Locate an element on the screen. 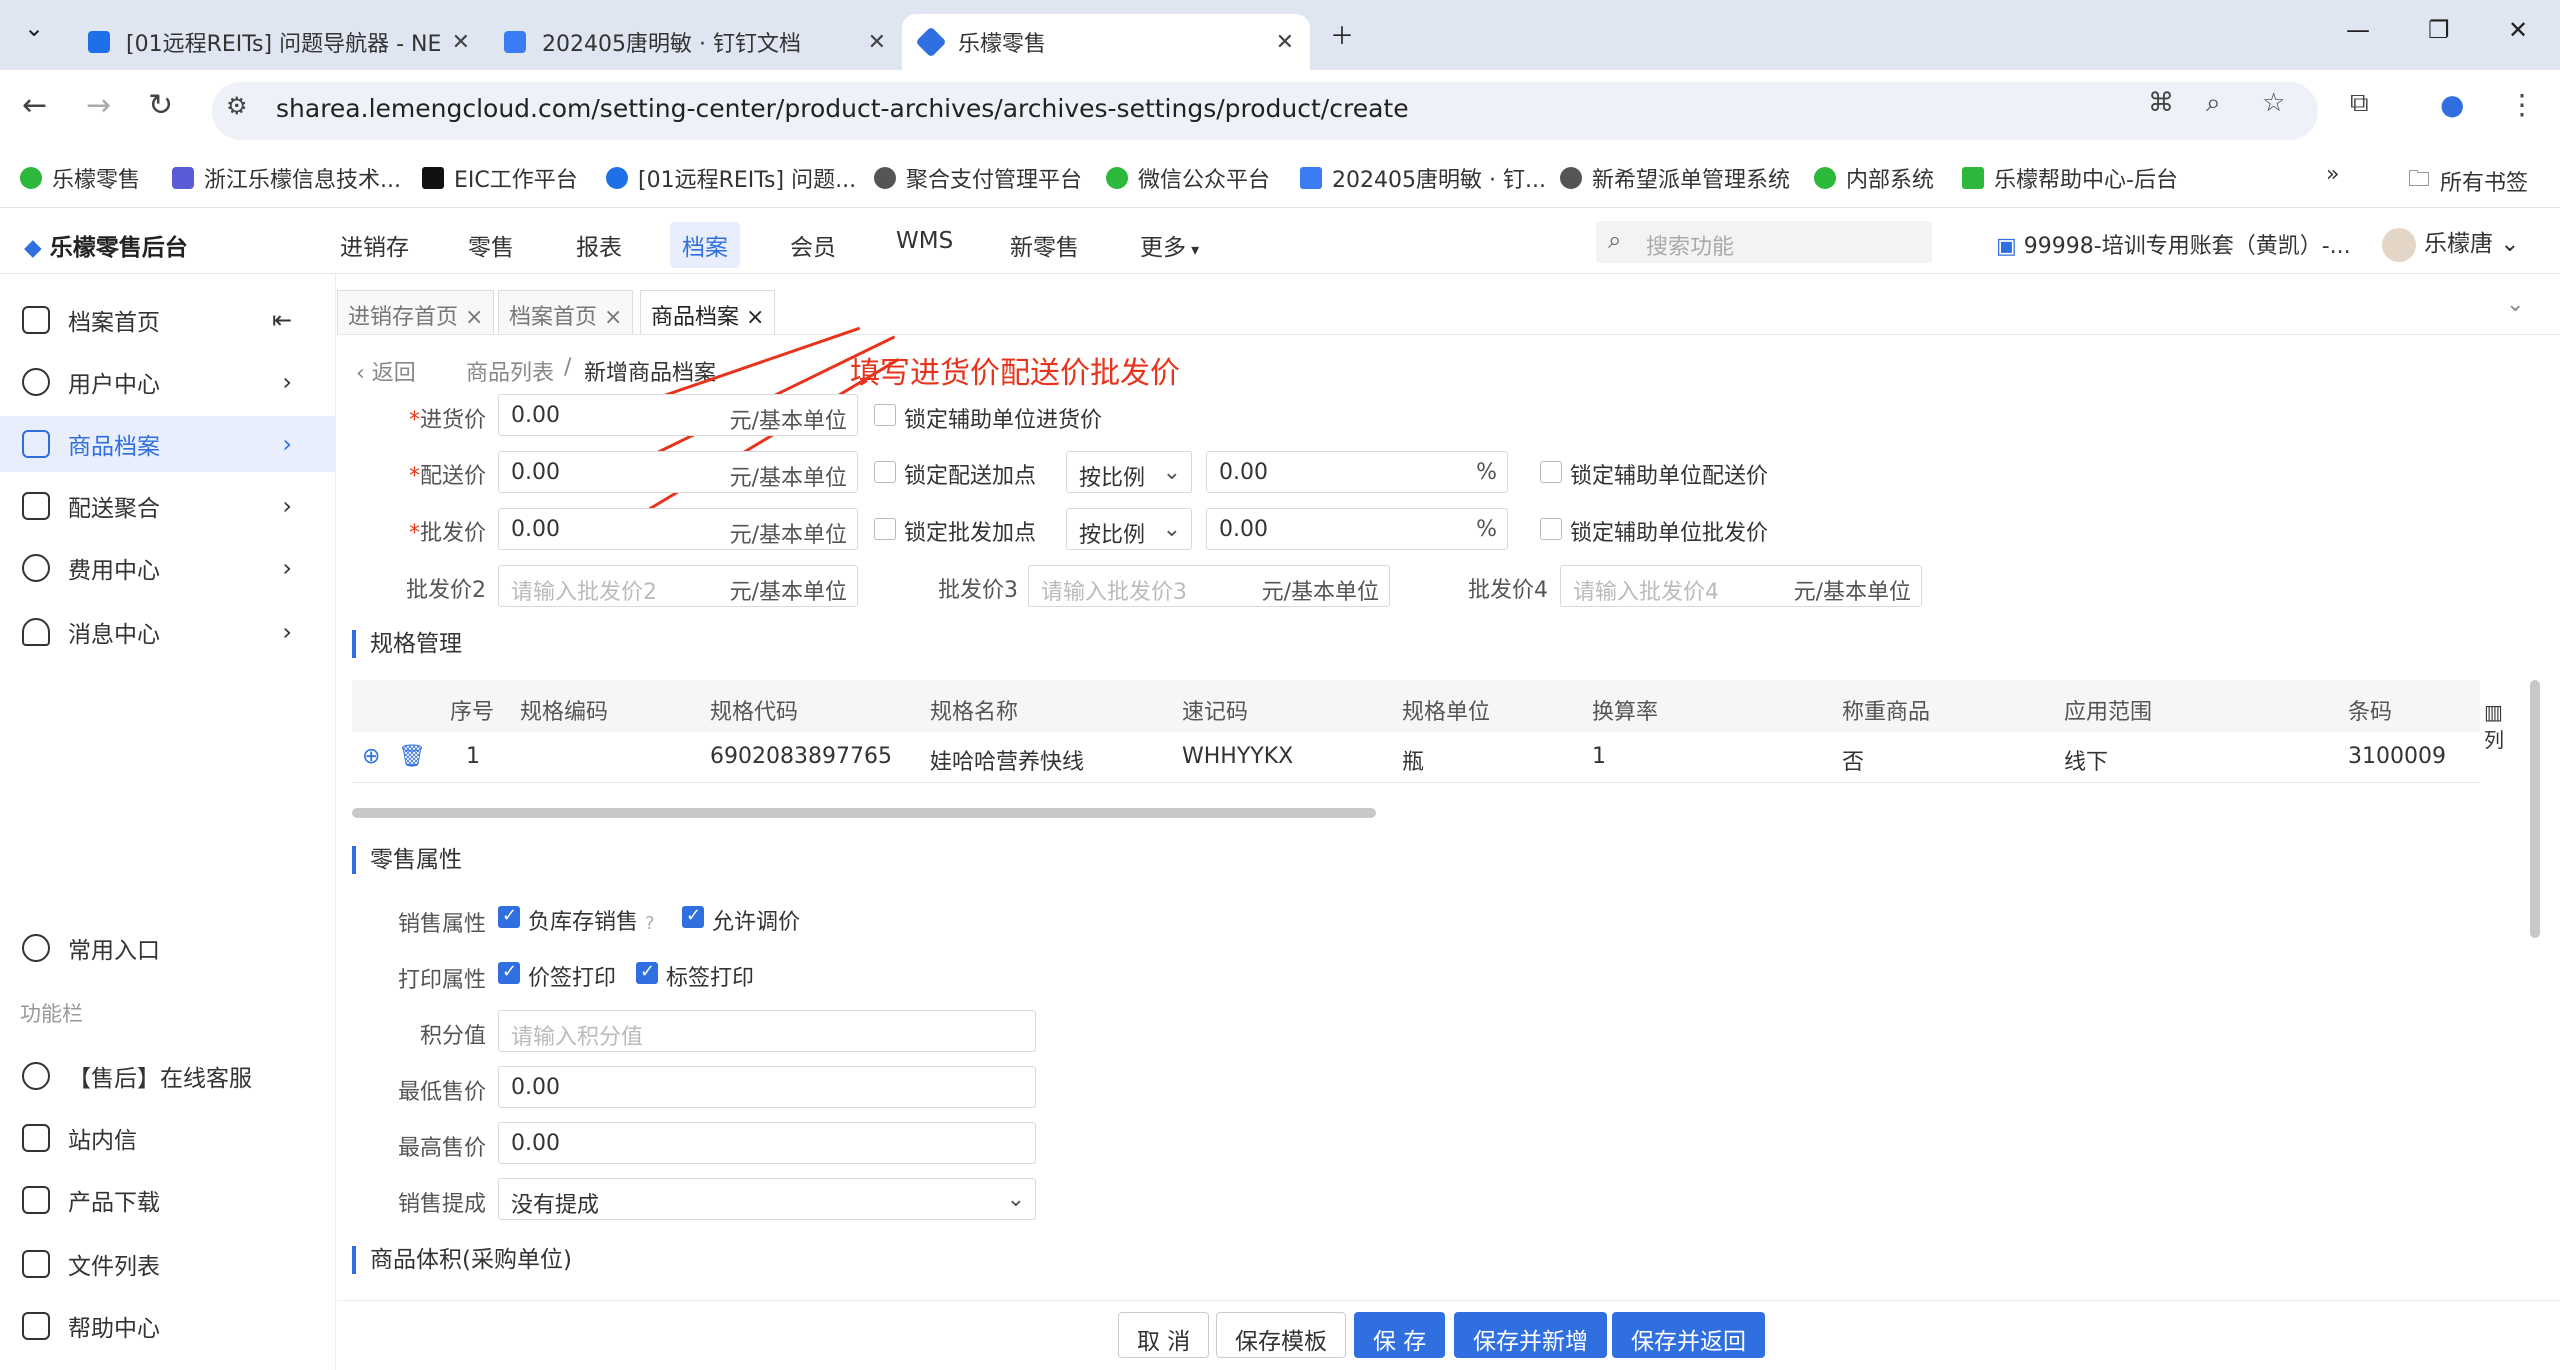  nav-member: 会员 is located at coordinates (813, 245).